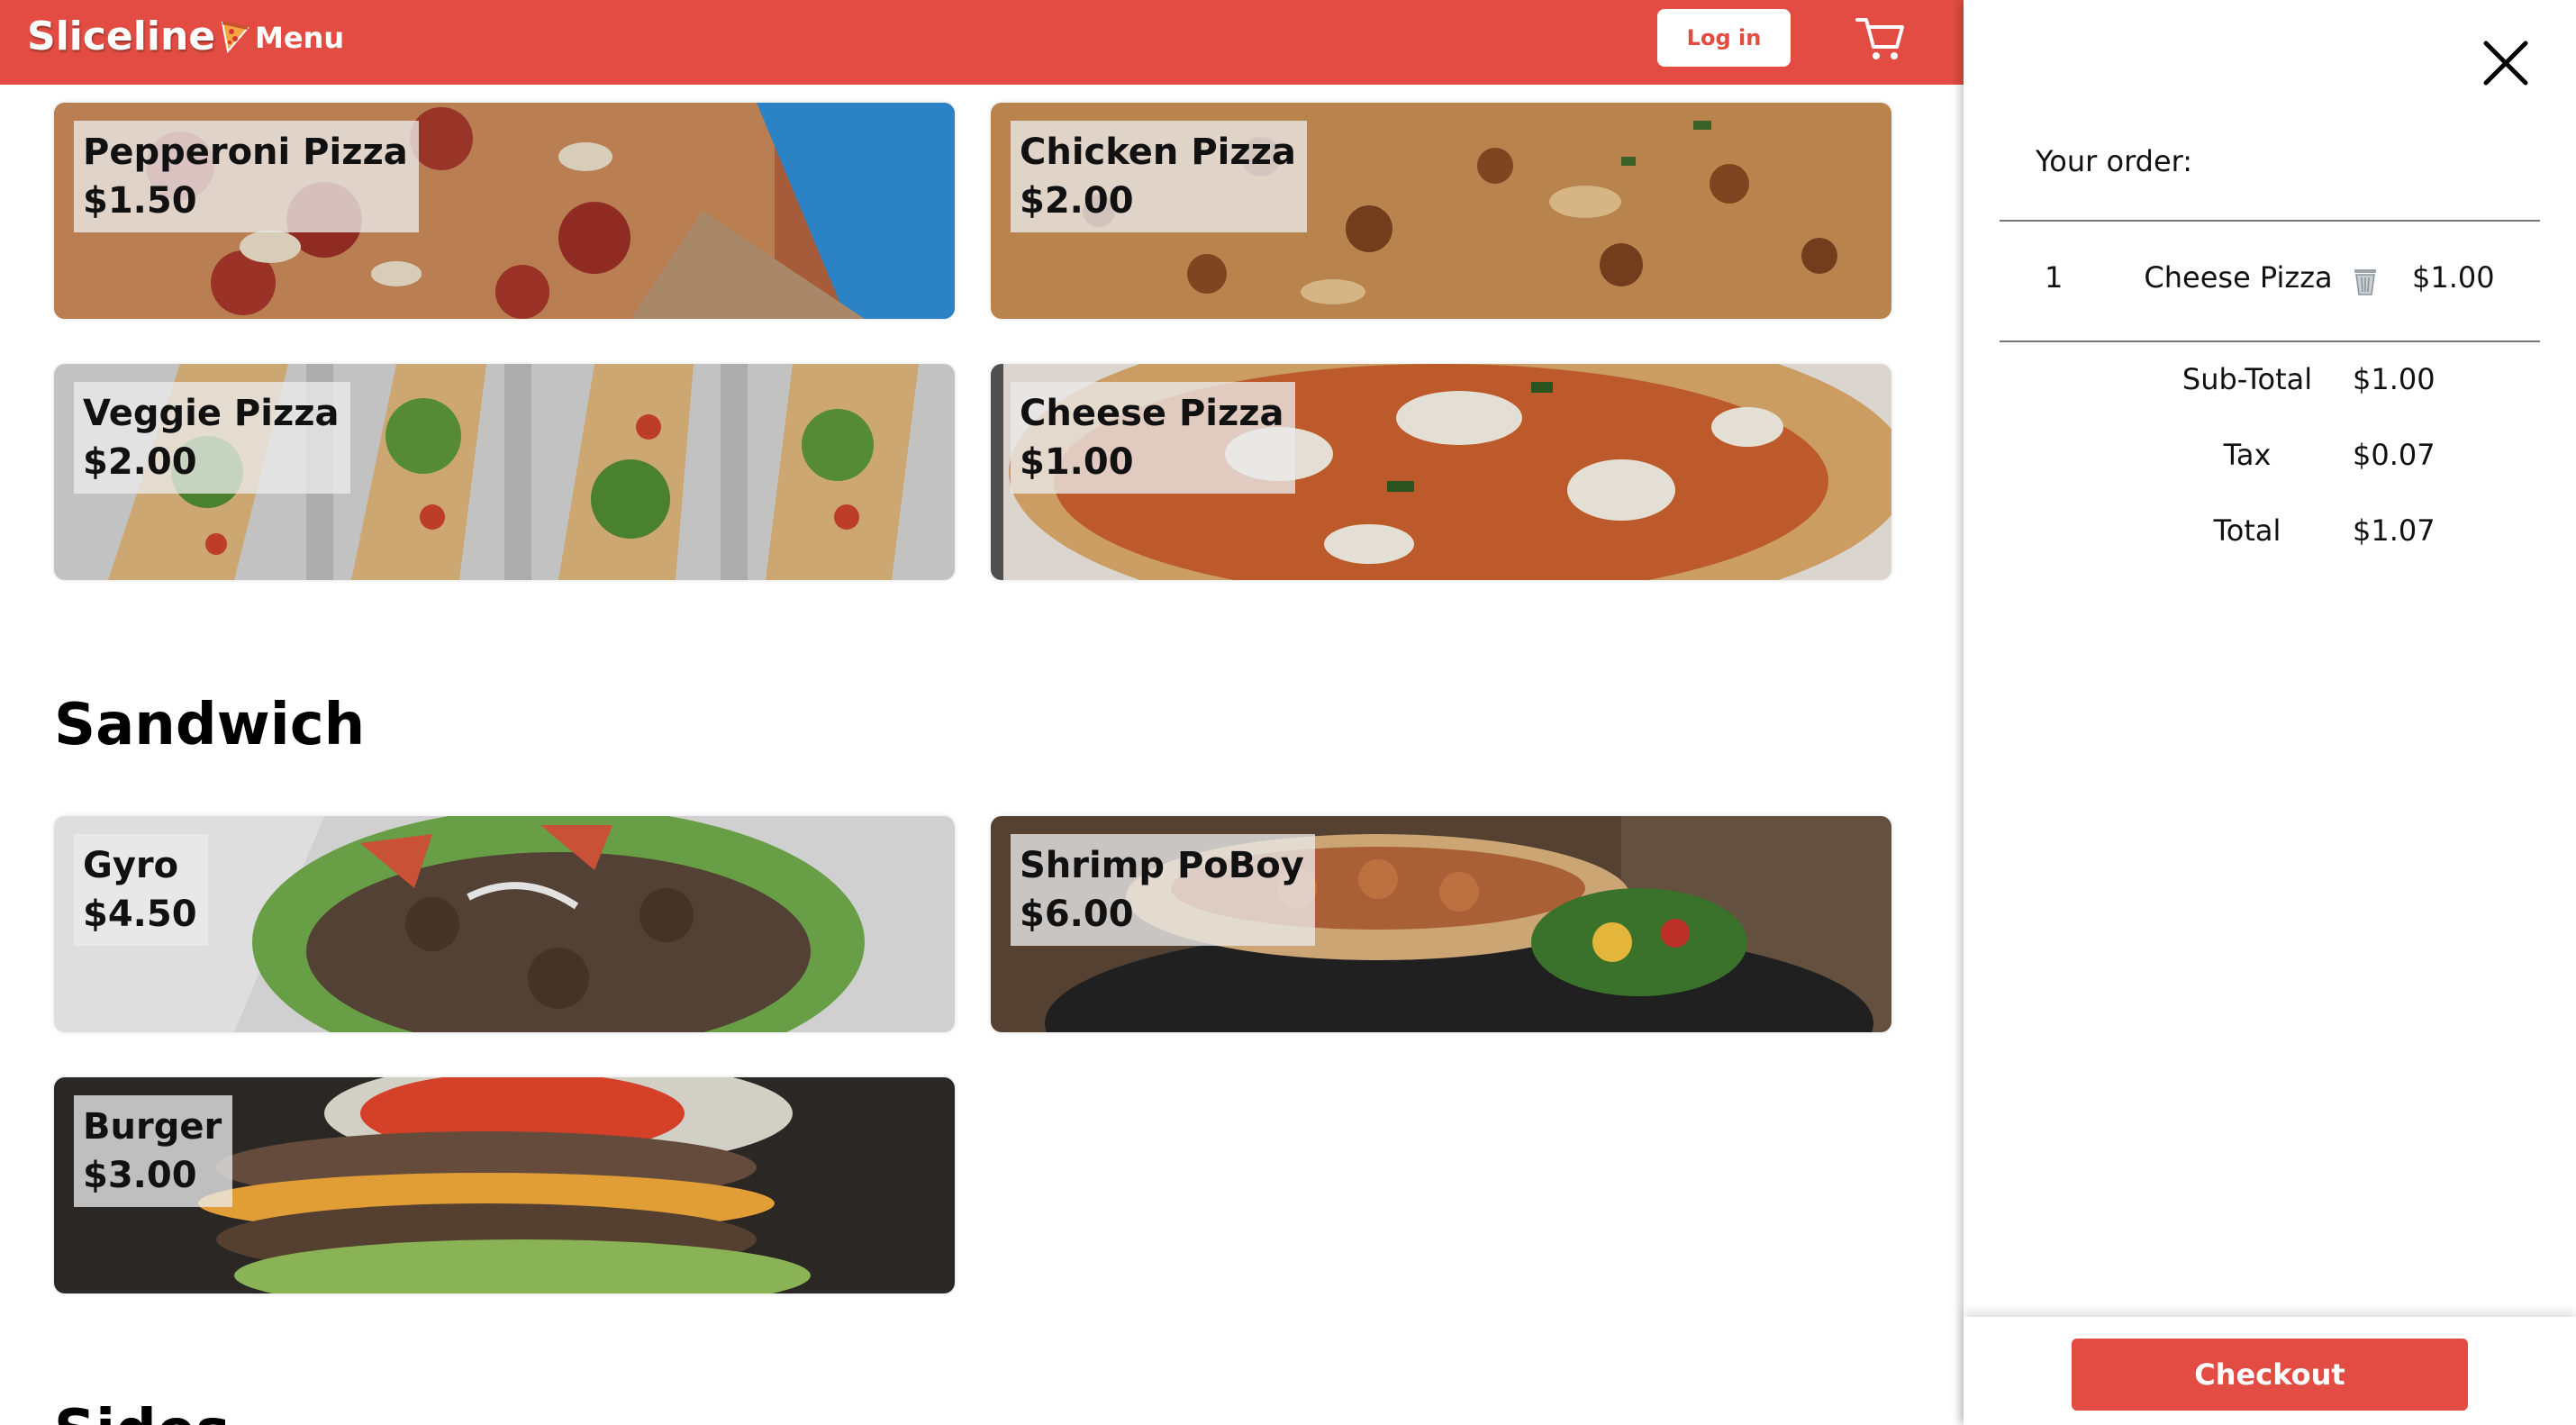 This screenshot has height=1425, width=2576. What do you see at coordinates (122, 37) in the screenshot?
I see `brand-name: Sliceline` at bounding box center [122, 37].